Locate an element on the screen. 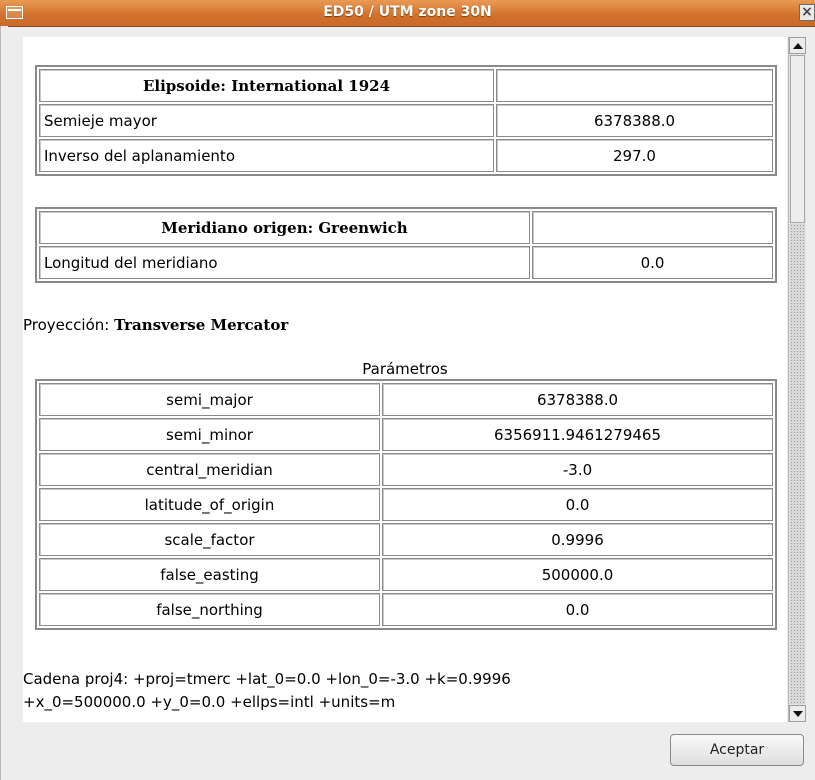 This screenshot has width=815, height=780. scroll-down-arrow-icon is located at coordinates (797, 713).